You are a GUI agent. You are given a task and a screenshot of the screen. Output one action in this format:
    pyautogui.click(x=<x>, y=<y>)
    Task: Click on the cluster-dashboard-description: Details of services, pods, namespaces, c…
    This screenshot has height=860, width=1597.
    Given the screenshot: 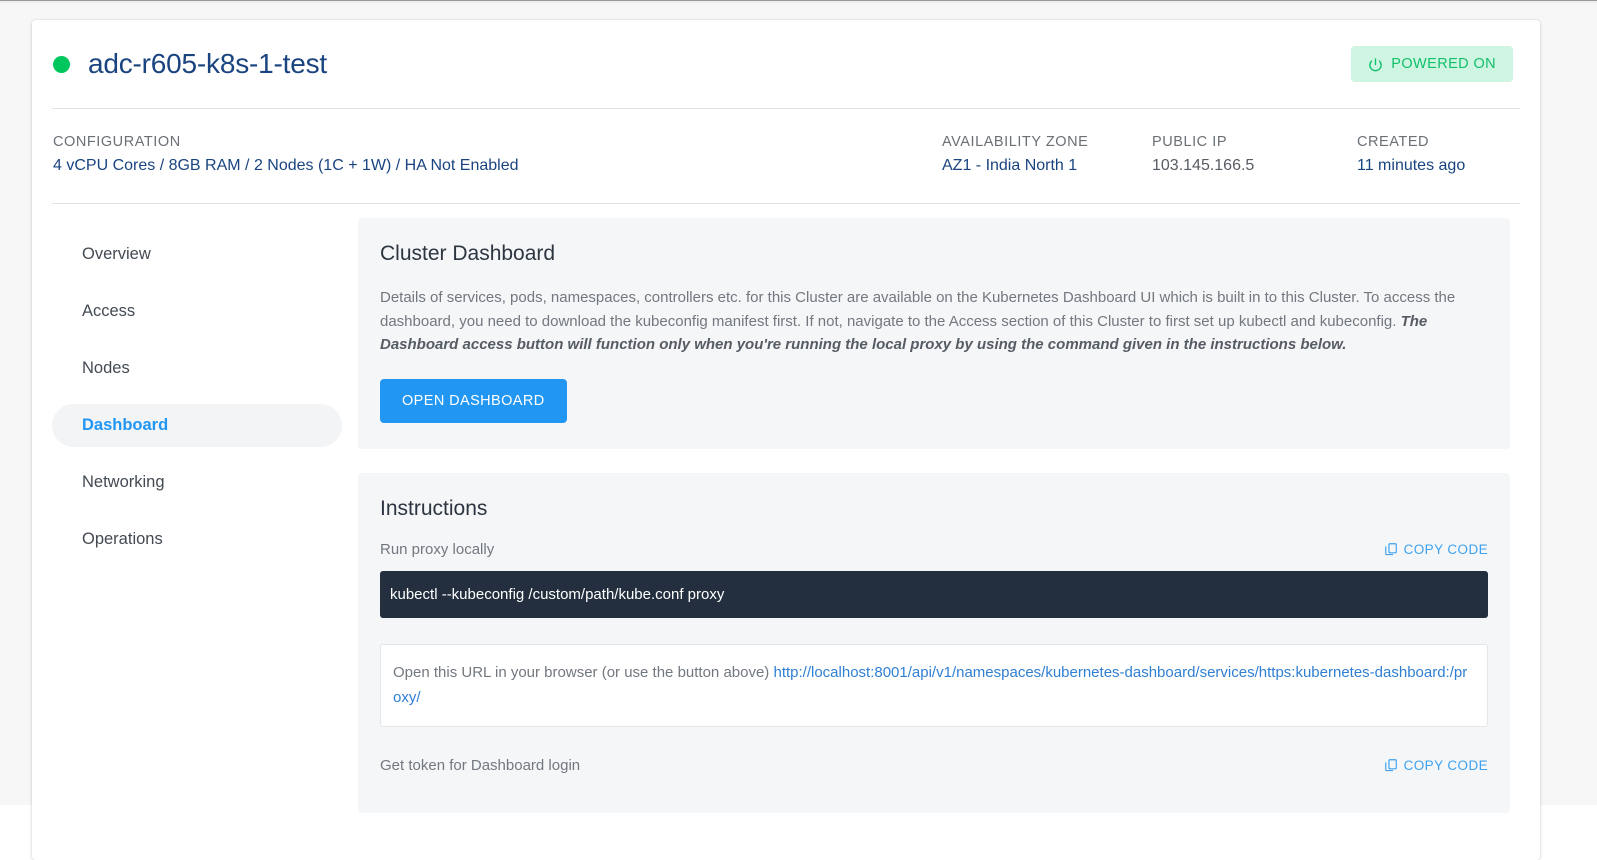 What is the action you would take?
    pyautogui.click(x=934, y=321)
    